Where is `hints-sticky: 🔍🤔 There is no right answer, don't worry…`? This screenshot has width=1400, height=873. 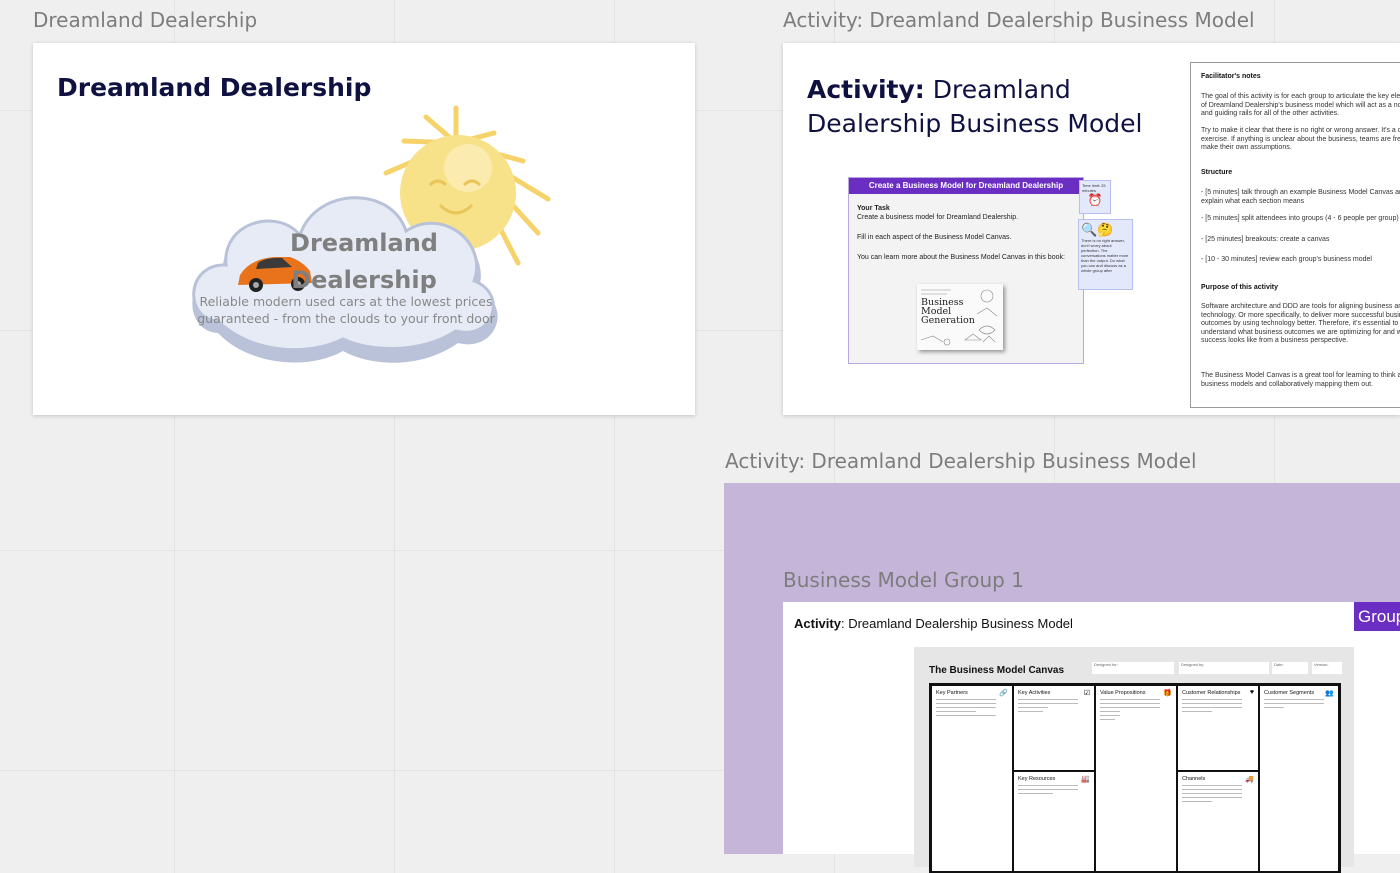
hints-sticky: 🔍🤔 There is no right answer, don't worry… is located at coordinates (1105, 254).